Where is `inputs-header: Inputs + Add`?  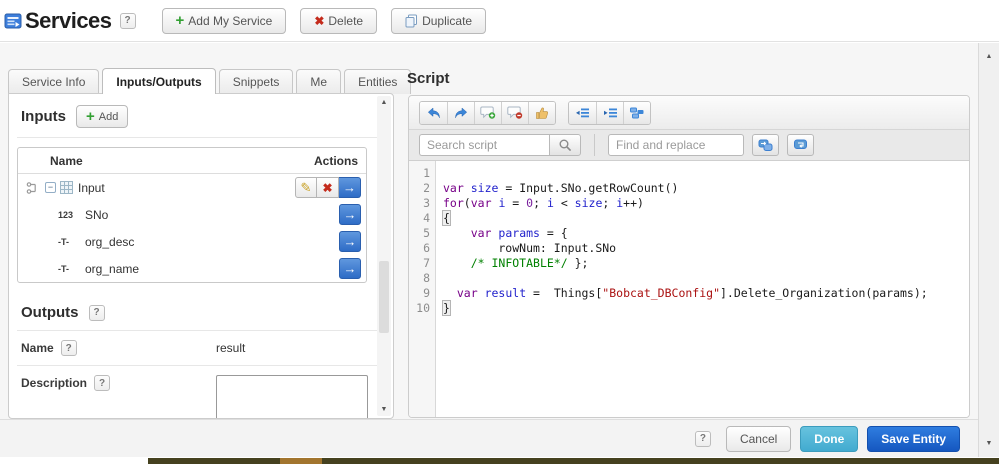
inputs-header: Inputs + Add is located at coordinates (201, 115).